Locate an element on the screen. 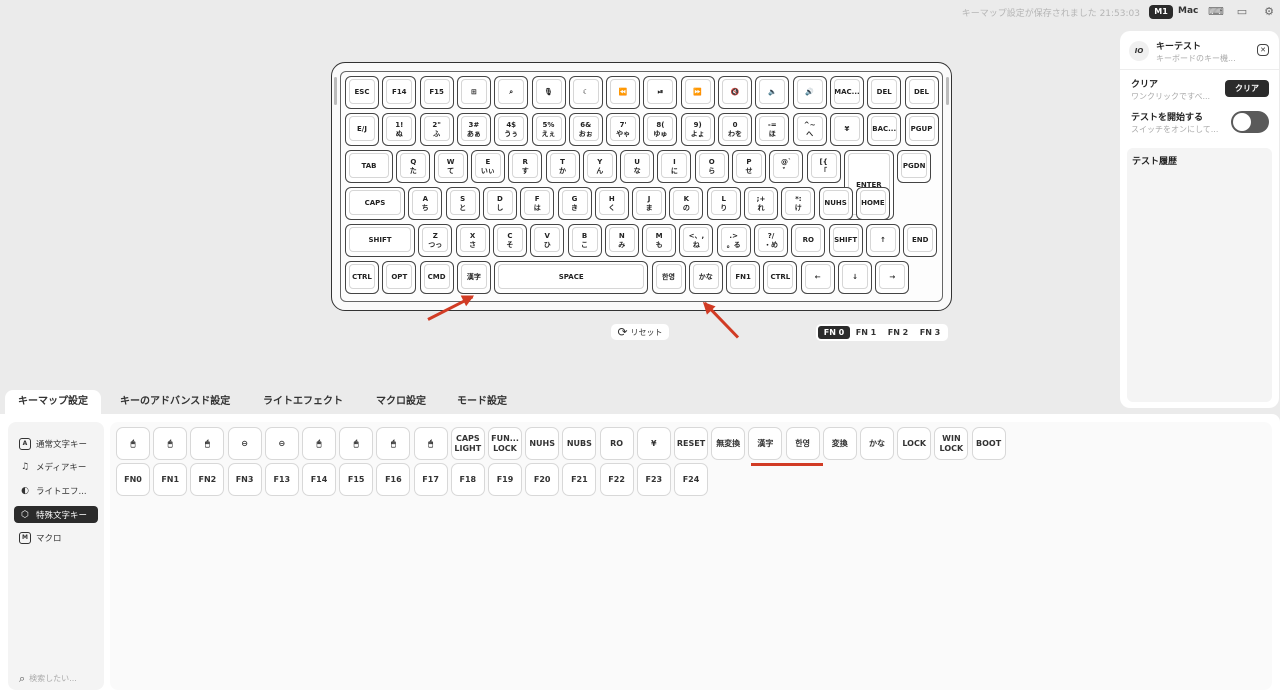 This screenshot has height=692, width=1280. key-cap: Fは is located at coordinates (537, 203).